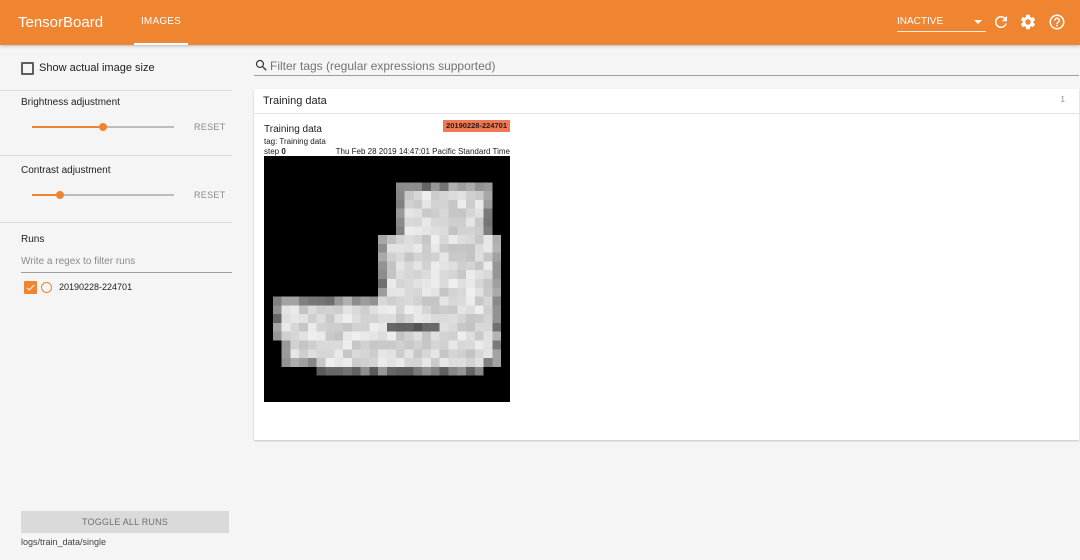 Image resolution: width=1080 pixels, height=560 pixels. I want to click on checkbox-box, so click(27, 68).